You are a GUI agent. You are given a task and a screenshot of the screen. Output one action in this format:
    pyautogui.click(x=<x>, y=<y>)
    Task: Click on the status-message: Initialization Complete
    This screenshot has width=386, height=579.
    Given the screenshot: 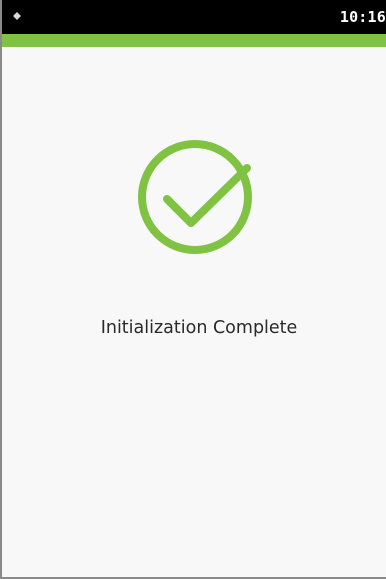 What is the action you would take?
    pyautogui.click(x=199, y=328)
    